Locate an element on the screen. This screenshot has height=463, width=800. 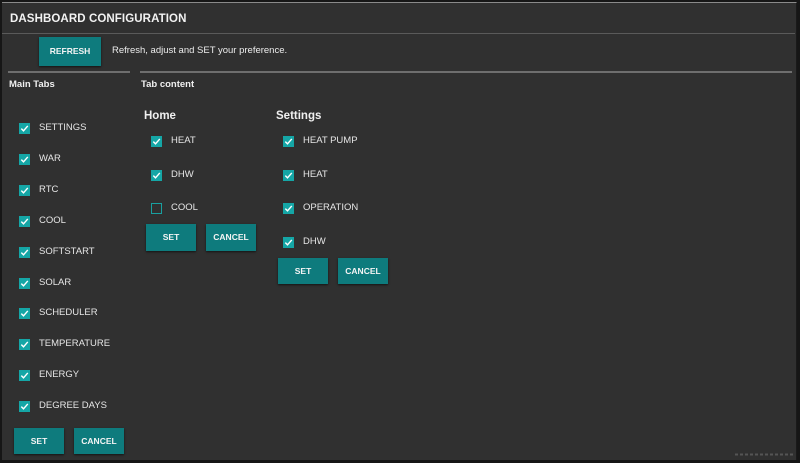
home-set-button: SET is located at coordinates (171, 237).